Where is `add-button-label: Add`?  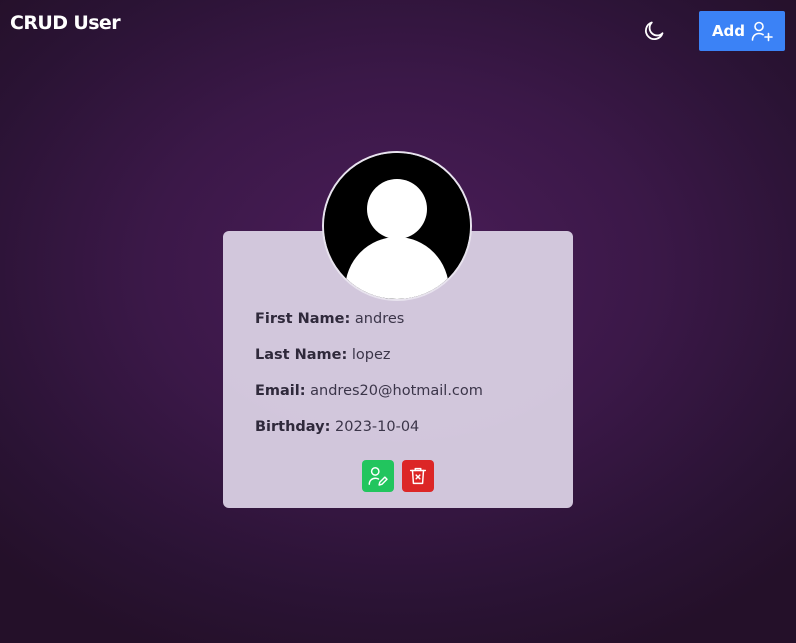 add-button-label: Add is located at coordinates (728, 31).